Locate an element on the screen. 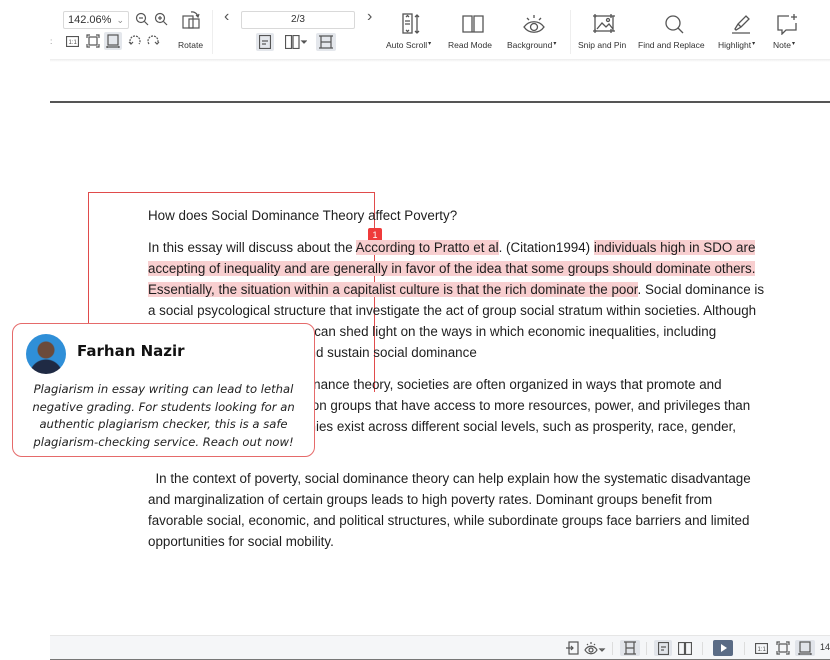 Image resolution: width=830 pixels, height=660 pixels. highlight: According to Pratto et al is located at coordinates (427, 247).